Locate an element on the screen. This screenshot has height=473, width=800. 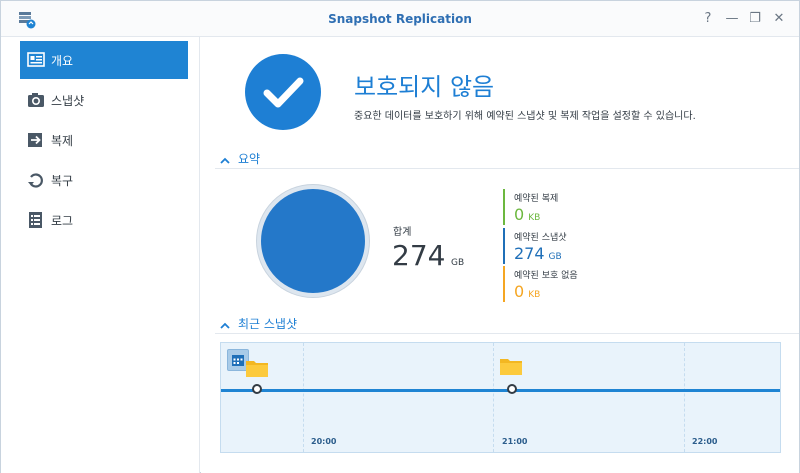
summary-section-header: 요약 is located at coordinates (507, 159).